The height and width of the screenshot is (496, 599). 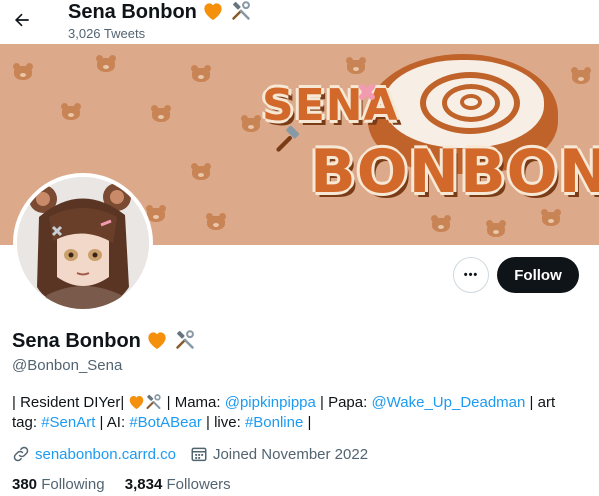 What do you see at coordinates (198, 484) in the screenshot?
I see `followers-label: Followers` at bounding box center [198, 484].